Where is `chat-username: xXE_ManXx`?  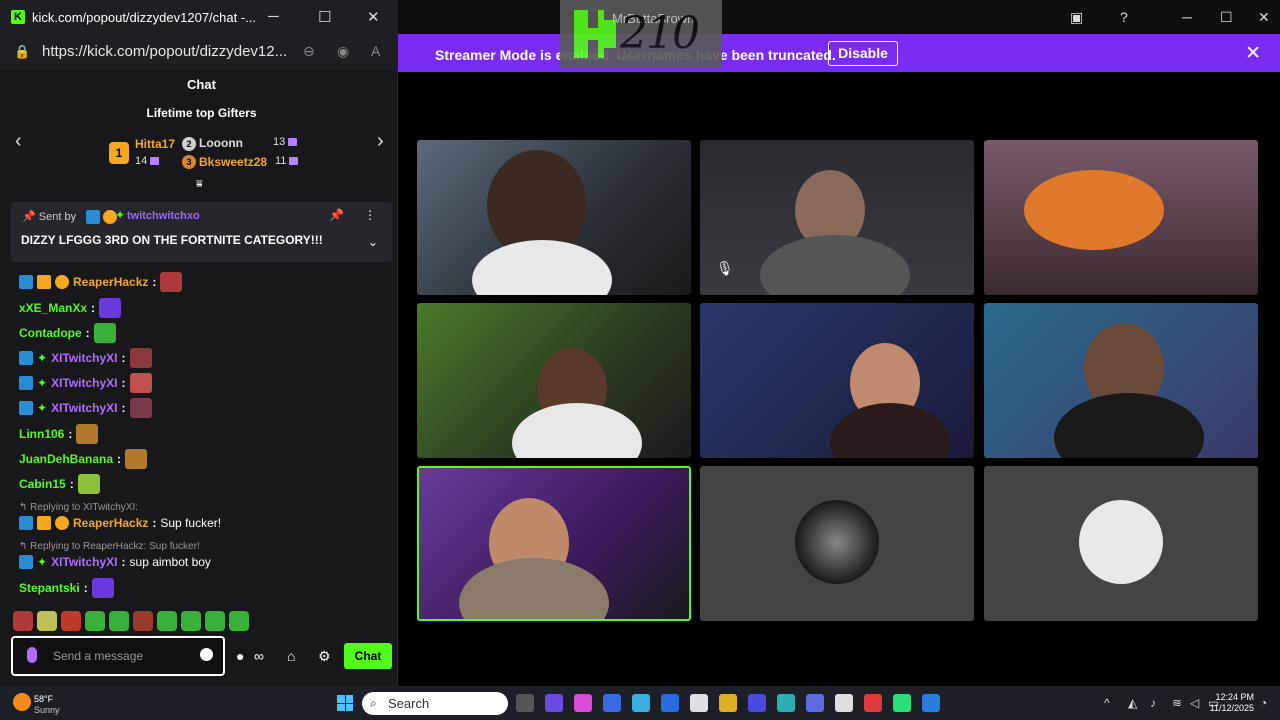
chat-username: xXE_ManXx is located at coordinates (53, 308).